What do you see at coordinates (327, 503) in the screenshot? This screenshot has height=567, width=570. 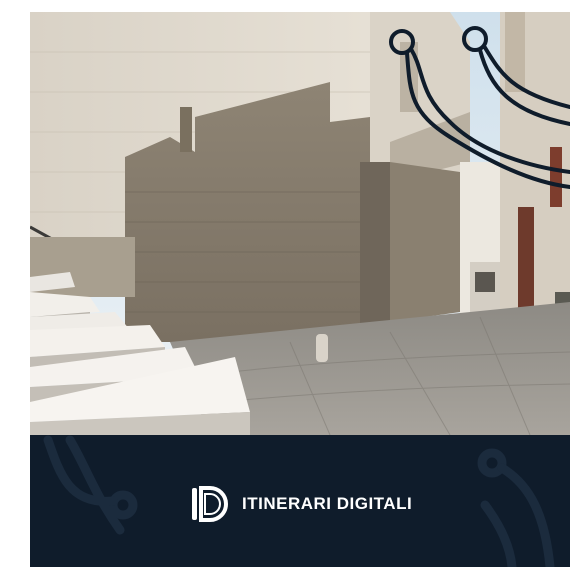 I see `brand-name: ITINERARI DIGITALI` at bounding box center [327, 503].